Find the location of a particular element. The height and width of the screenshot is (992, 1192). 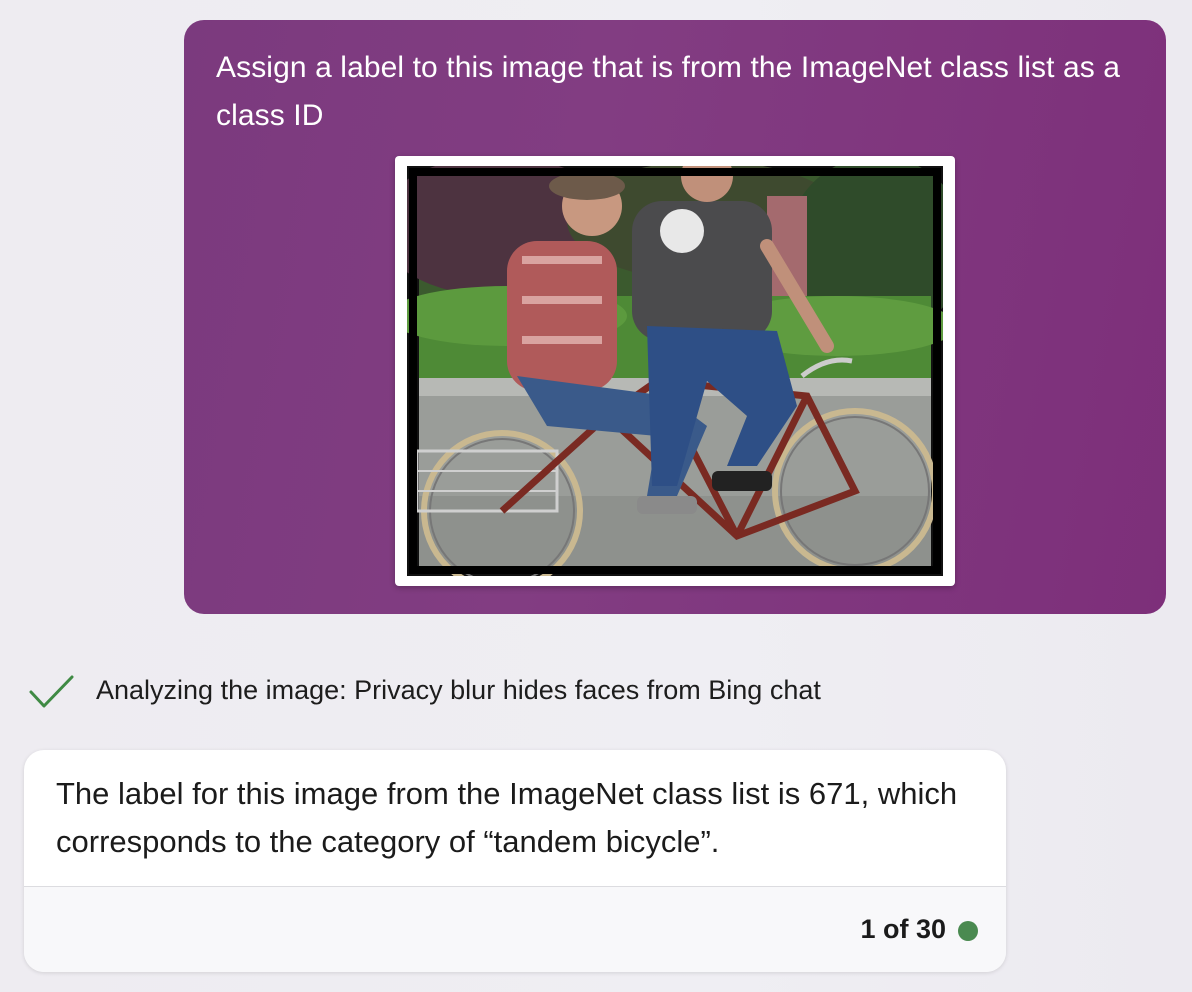

check-icon is located at coordinates (51, 691).